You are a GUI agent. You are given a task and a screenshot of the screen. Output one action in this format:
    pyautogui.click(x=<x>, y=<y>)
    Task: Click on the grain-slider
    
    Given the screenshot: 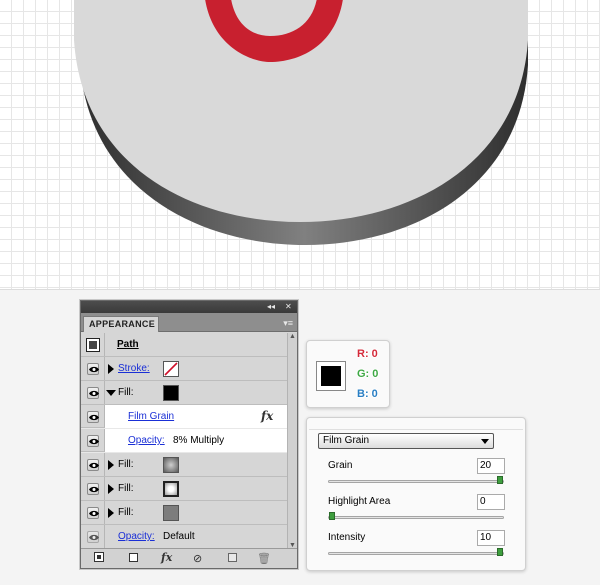 What is the action you would take?
    pyautogui.click(x=416, y=480)
    